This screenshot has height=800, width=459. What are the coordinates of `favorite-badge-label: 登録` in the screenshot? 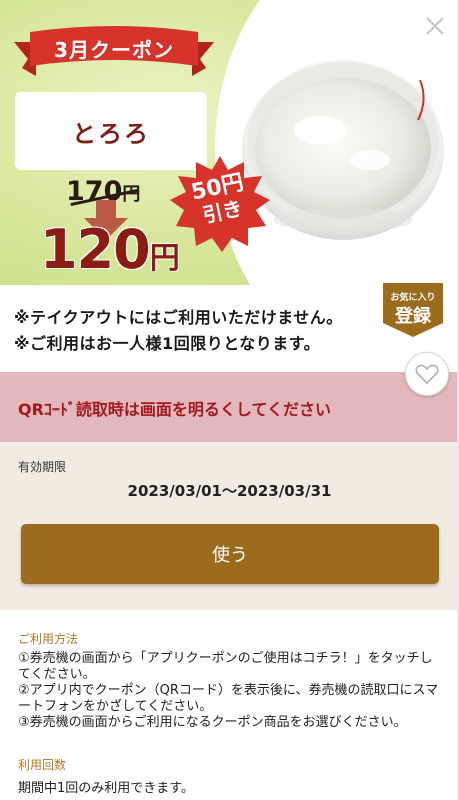 It's located at (413, 315).